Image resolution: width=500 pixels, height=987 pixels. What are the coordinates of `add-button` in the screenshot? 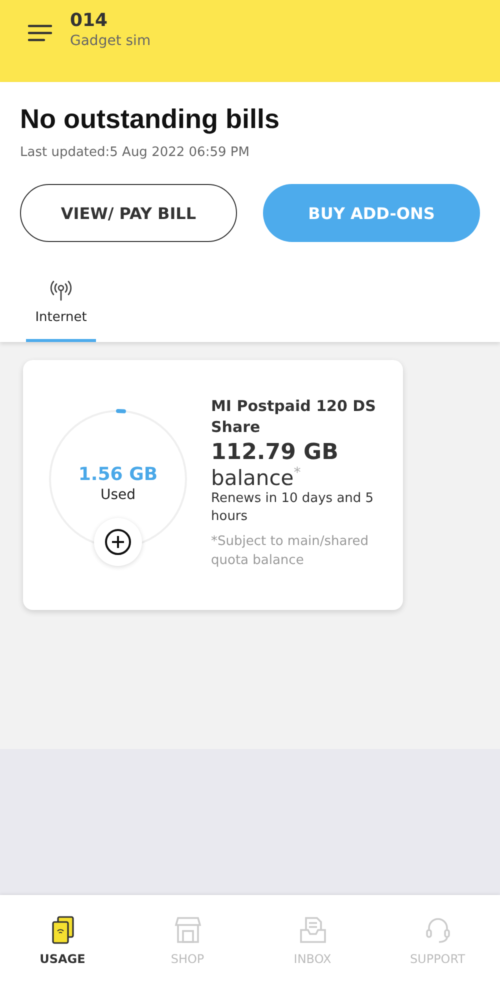 It's located at (118, 542).